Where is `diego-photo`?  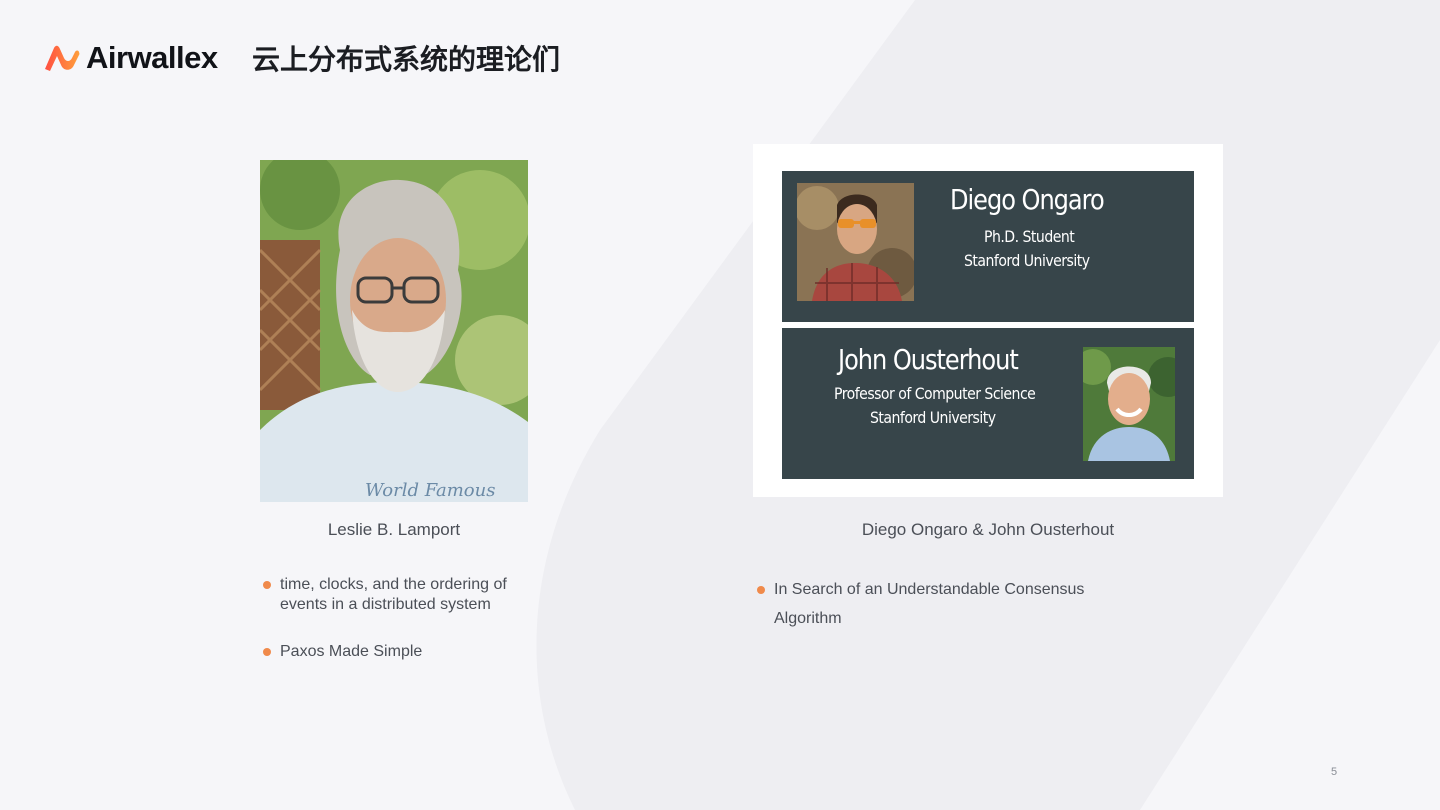 diego-photo is located at coordinates (855, 242).